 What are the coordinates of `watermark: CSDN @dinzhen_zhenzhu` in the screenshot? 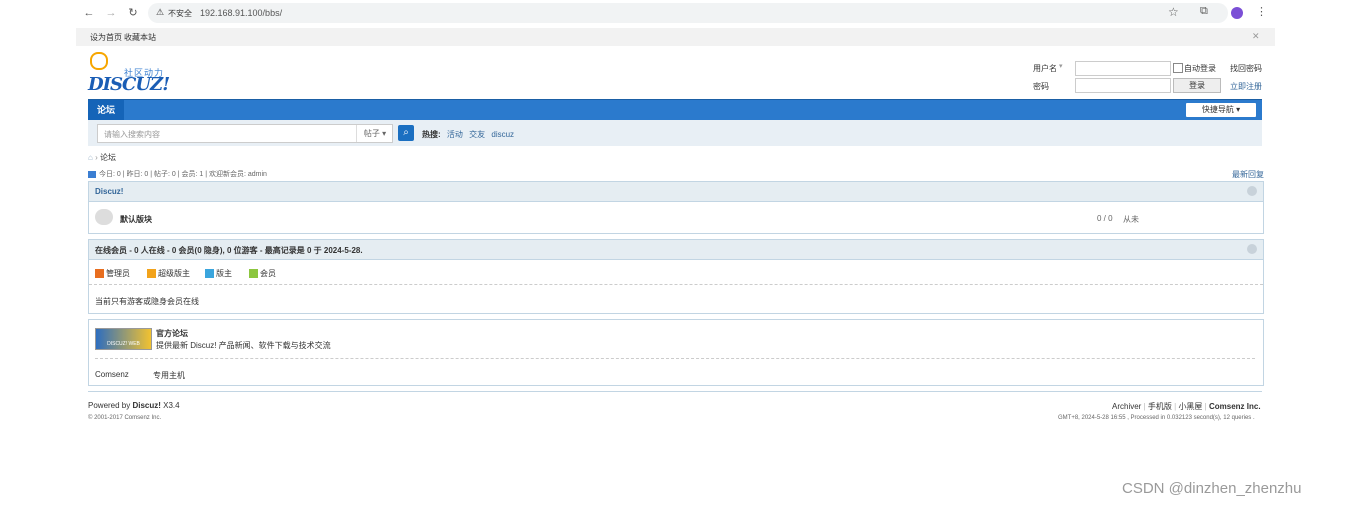 It's located at (1212, 488).